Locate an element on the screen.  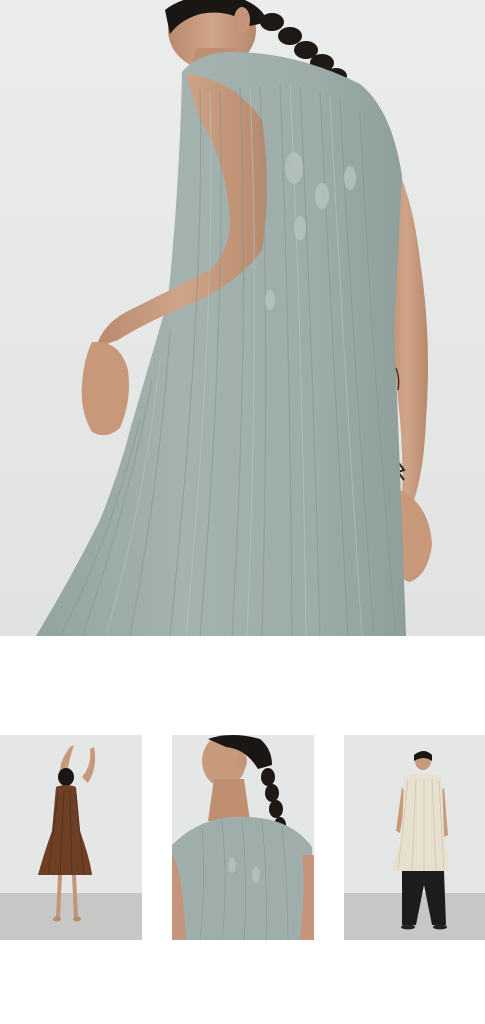
thumbnail-2-illustration is located at coordinates (243, 837).